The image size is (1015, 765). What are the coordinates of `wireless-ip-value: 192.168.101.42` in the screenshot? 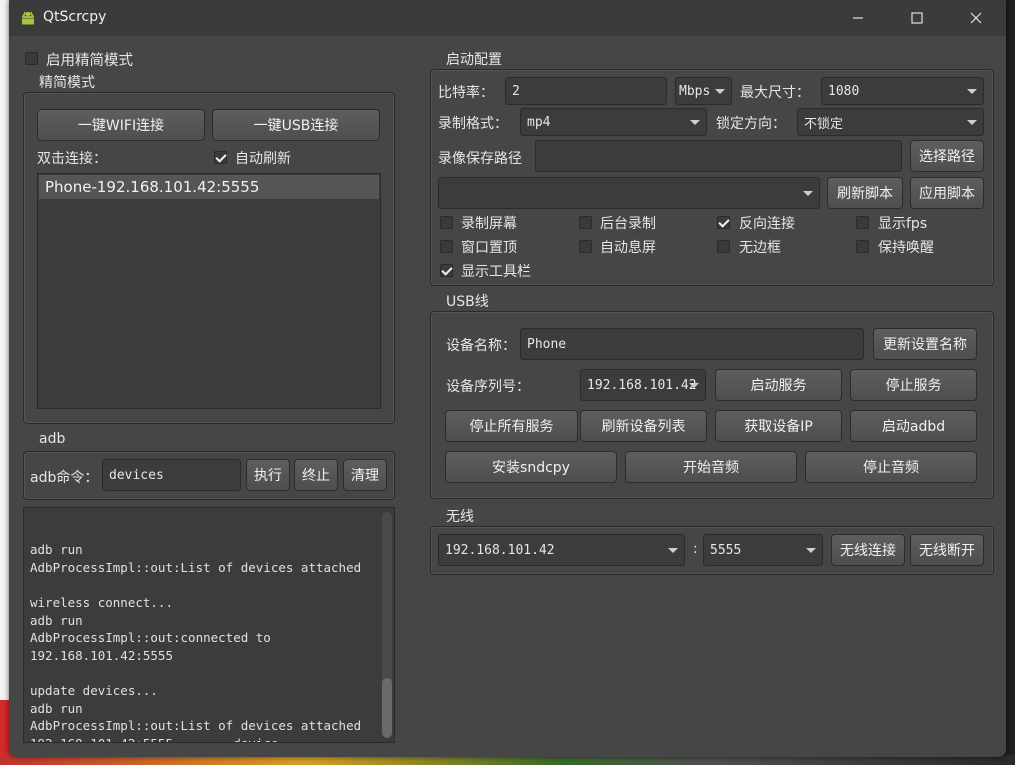 It's located at (500, 550).